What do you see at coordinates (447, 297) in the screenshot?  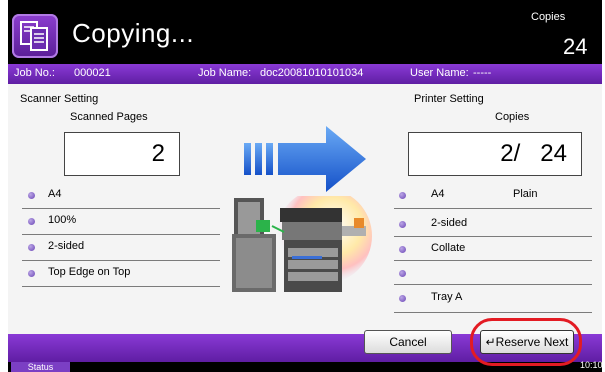 I see `printer-setting-text: Tray A` at bounding box center [447, 297].